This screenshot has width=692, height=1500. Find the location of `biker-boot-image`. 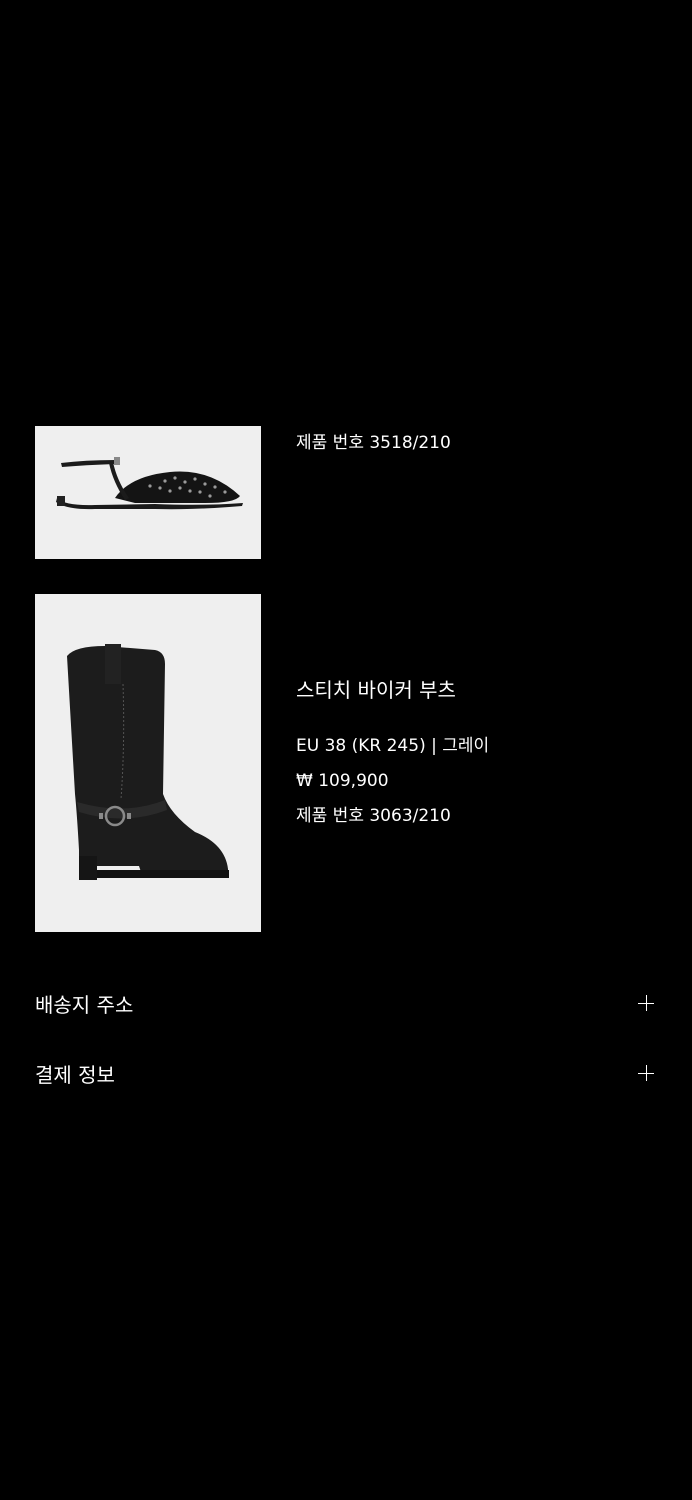

biker-boot-image is located at coordinates (148, 763).